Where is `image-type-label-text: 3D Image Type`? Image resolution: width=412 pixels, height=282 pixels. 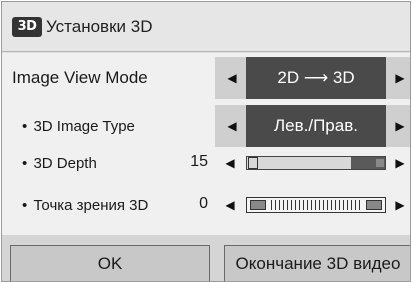
image-type-label-text: 3D Image Type is located at coordinates (84, 126).